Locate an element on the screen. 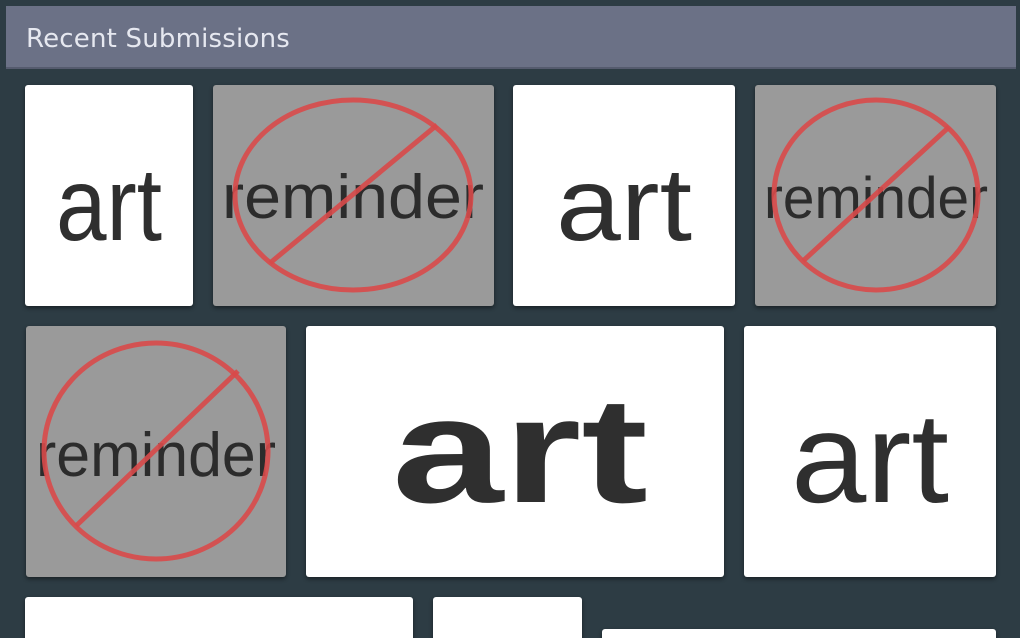  submission-thumb-reminder-1: reminder is located at coordinates (353, 195).